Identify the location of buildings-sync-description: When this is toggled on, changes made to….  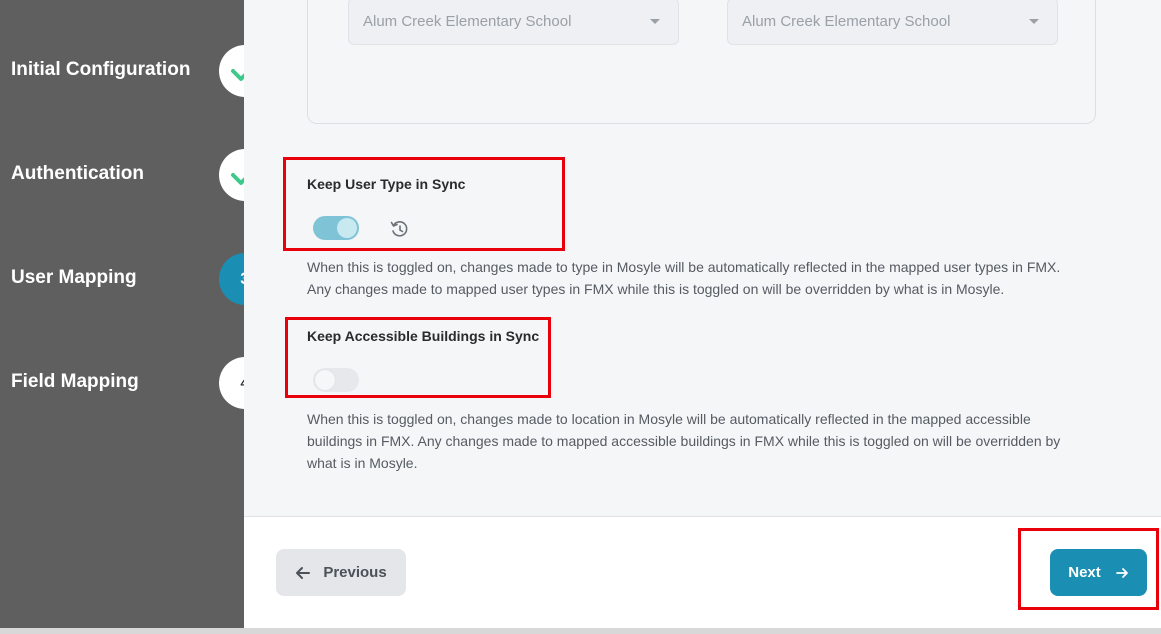
(684, 441).